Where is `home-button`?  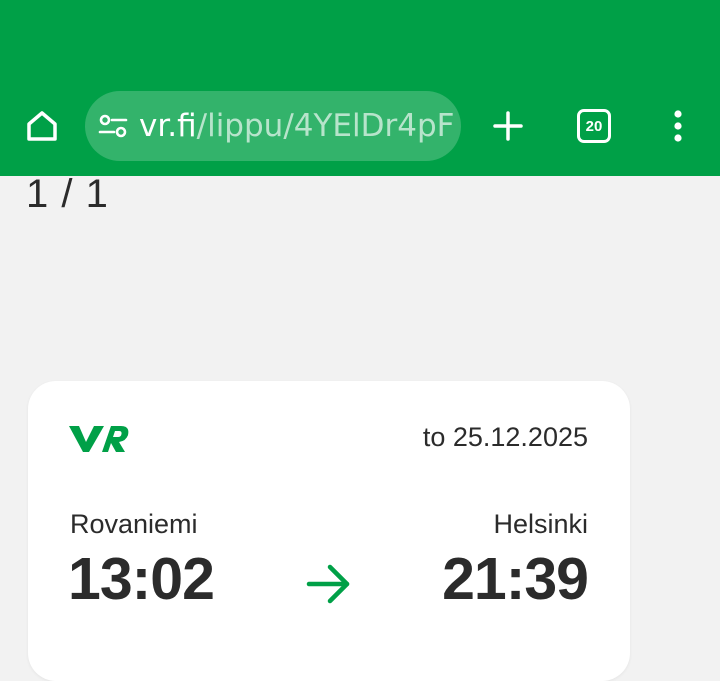
home-button is located at coordinates (42, 126).